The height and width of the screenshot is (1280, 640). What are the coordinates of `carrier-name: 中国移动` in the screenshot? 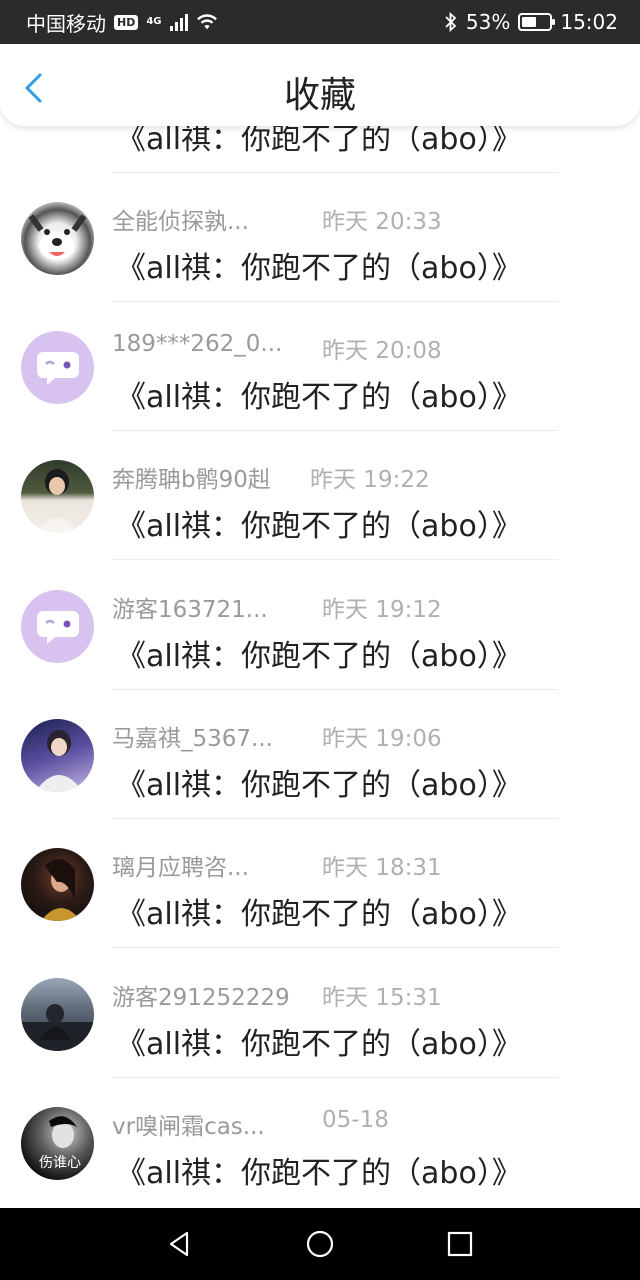 It's located at (66, 23).